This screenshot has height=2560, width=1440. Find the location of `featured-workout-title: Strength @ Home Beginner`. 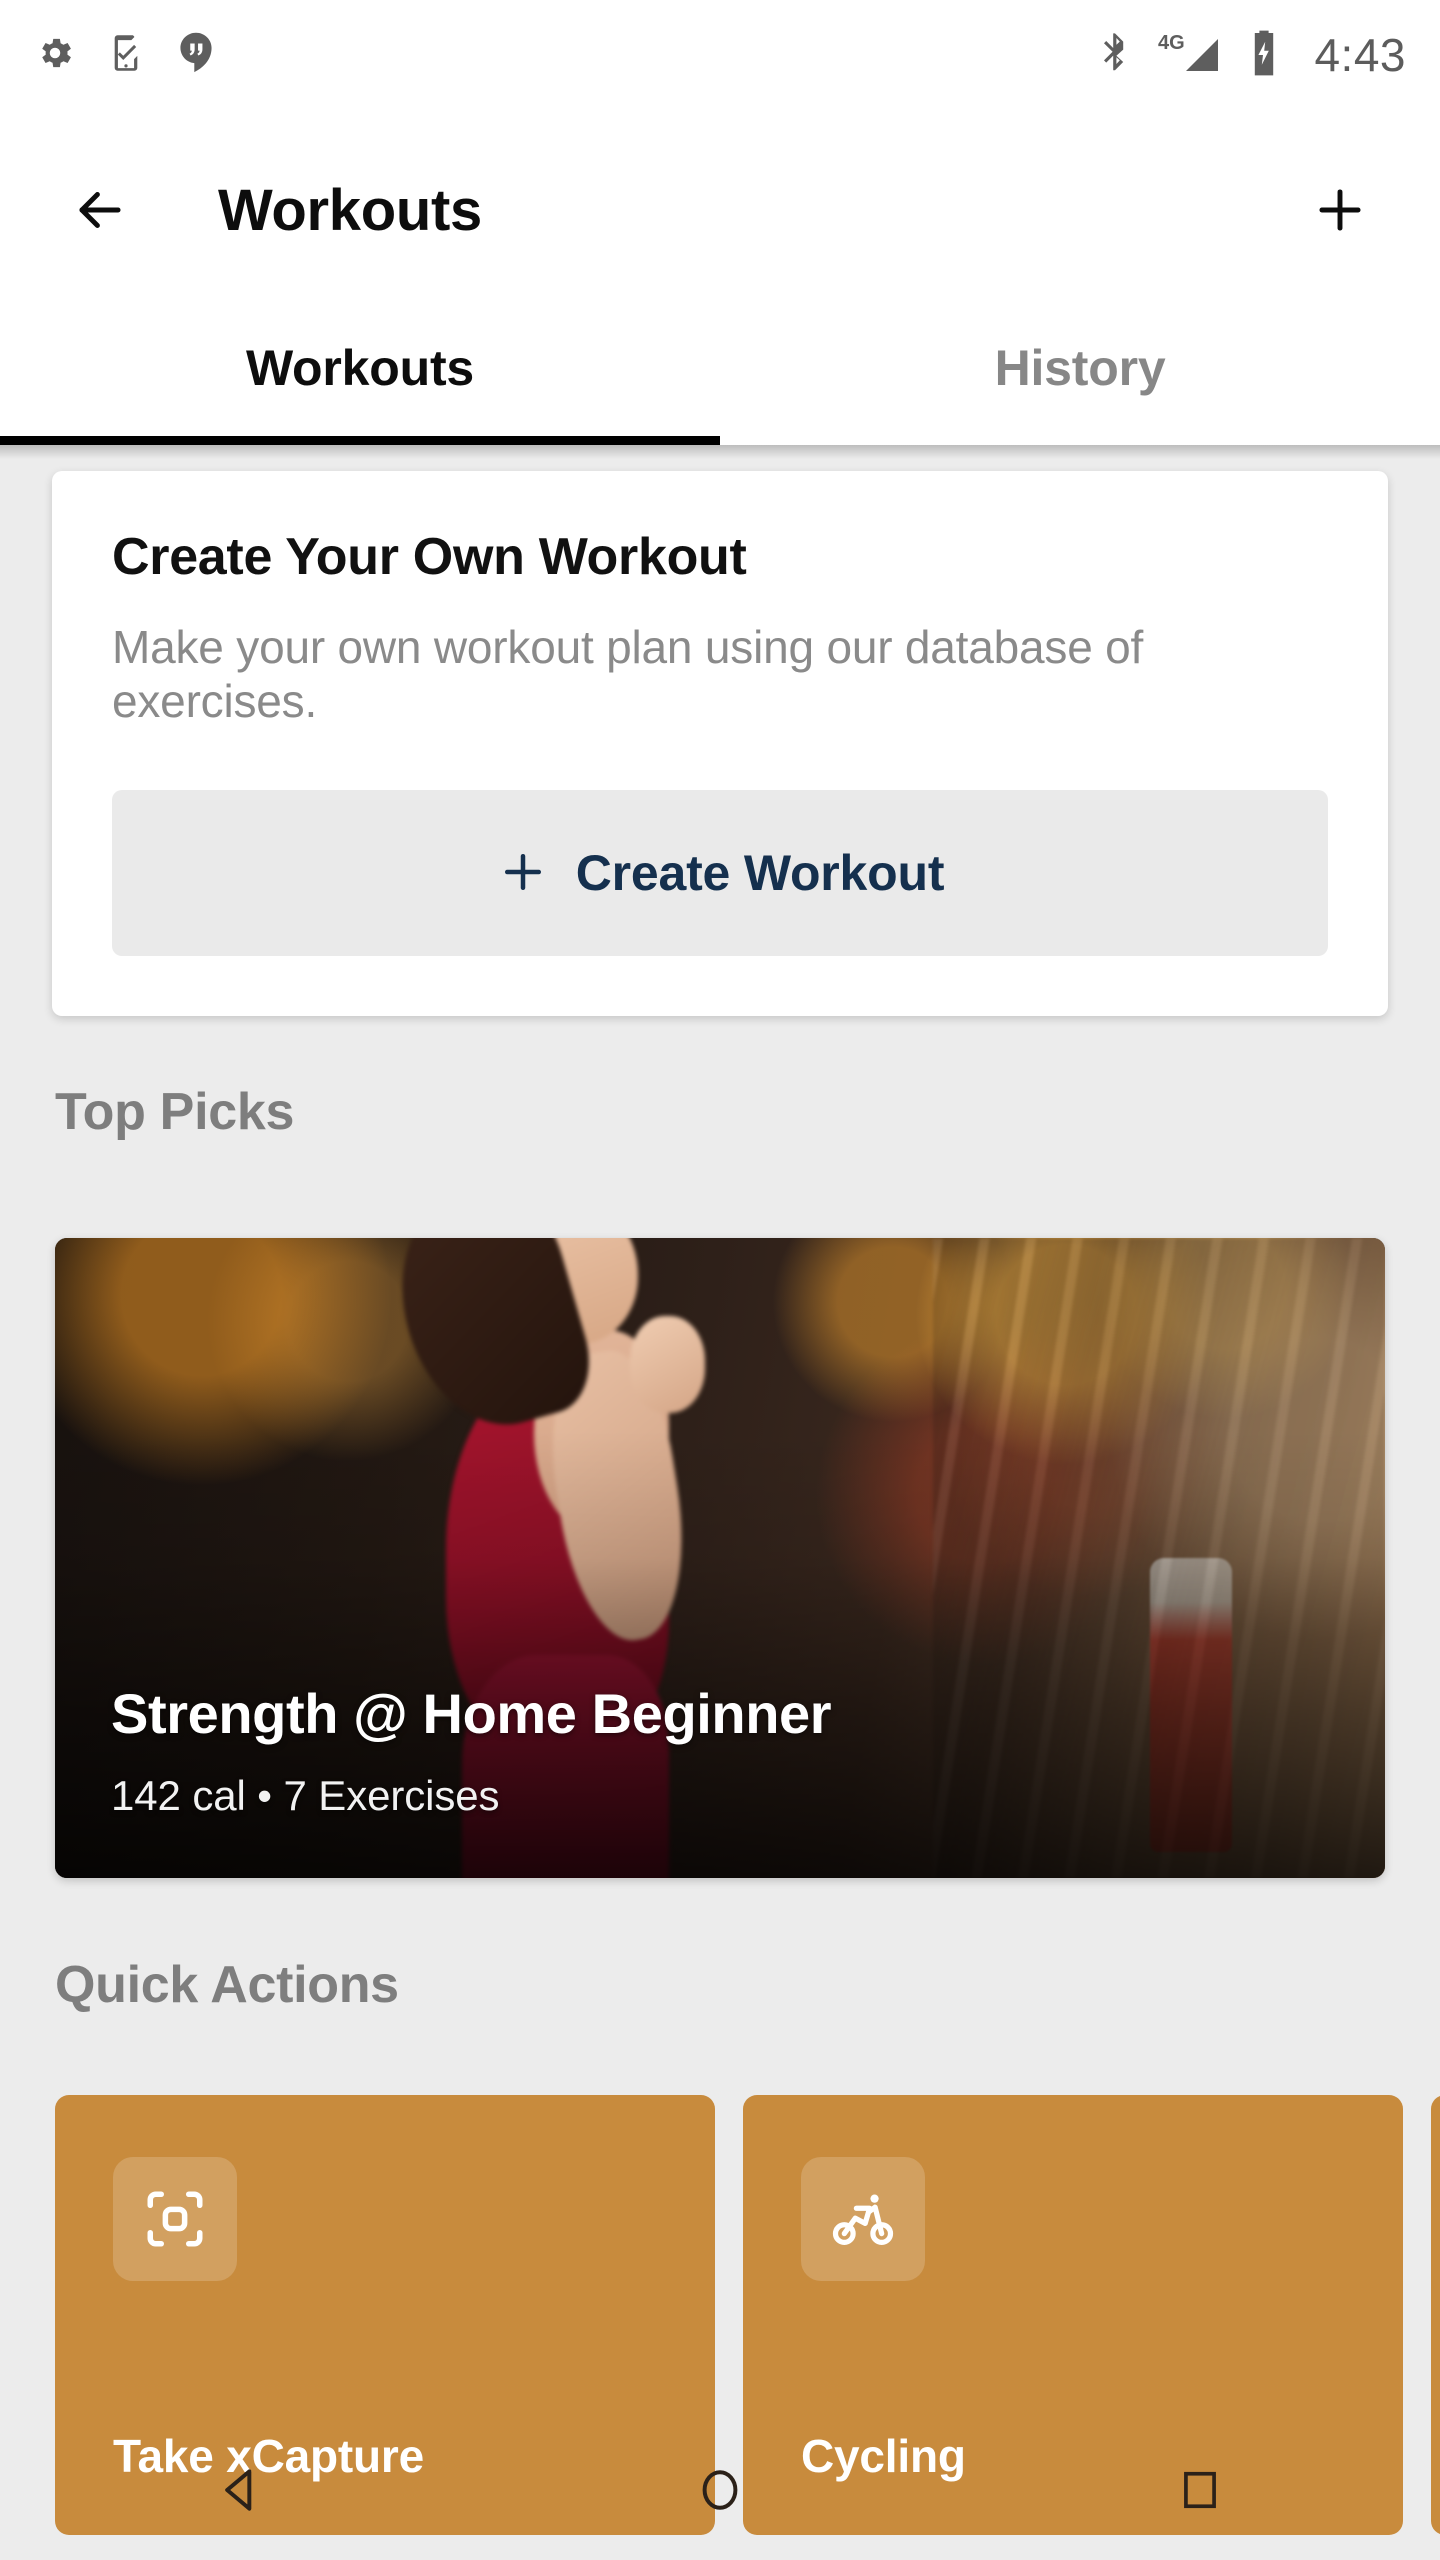

featured-workout-title: Strength @ Home Beginner is located at coordinates (471, 1713).